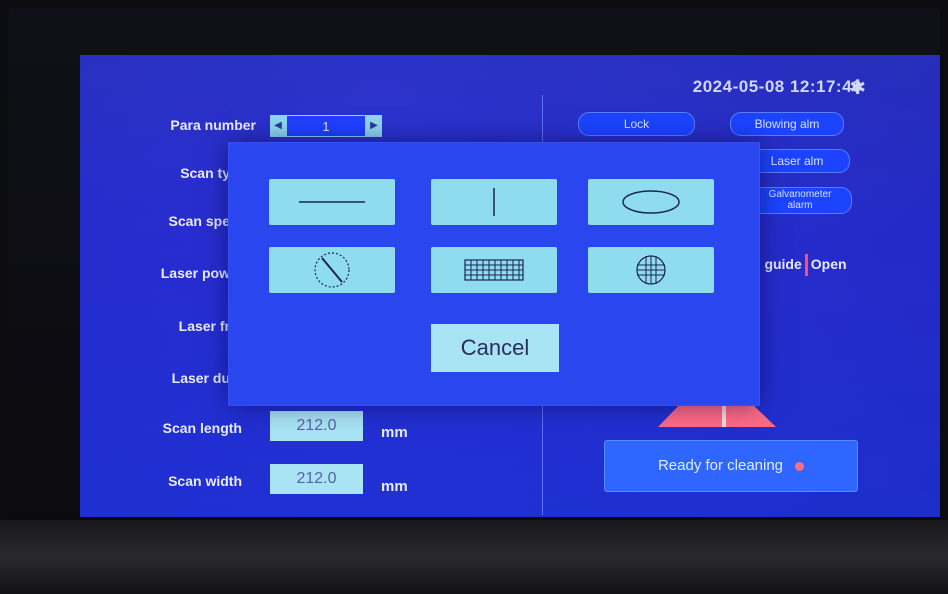 The image size is (948, 594). Describe the element at coordinates (797, 161) in the screenshot. I see `laser-alarm-indicator: Laser alm` at that location.